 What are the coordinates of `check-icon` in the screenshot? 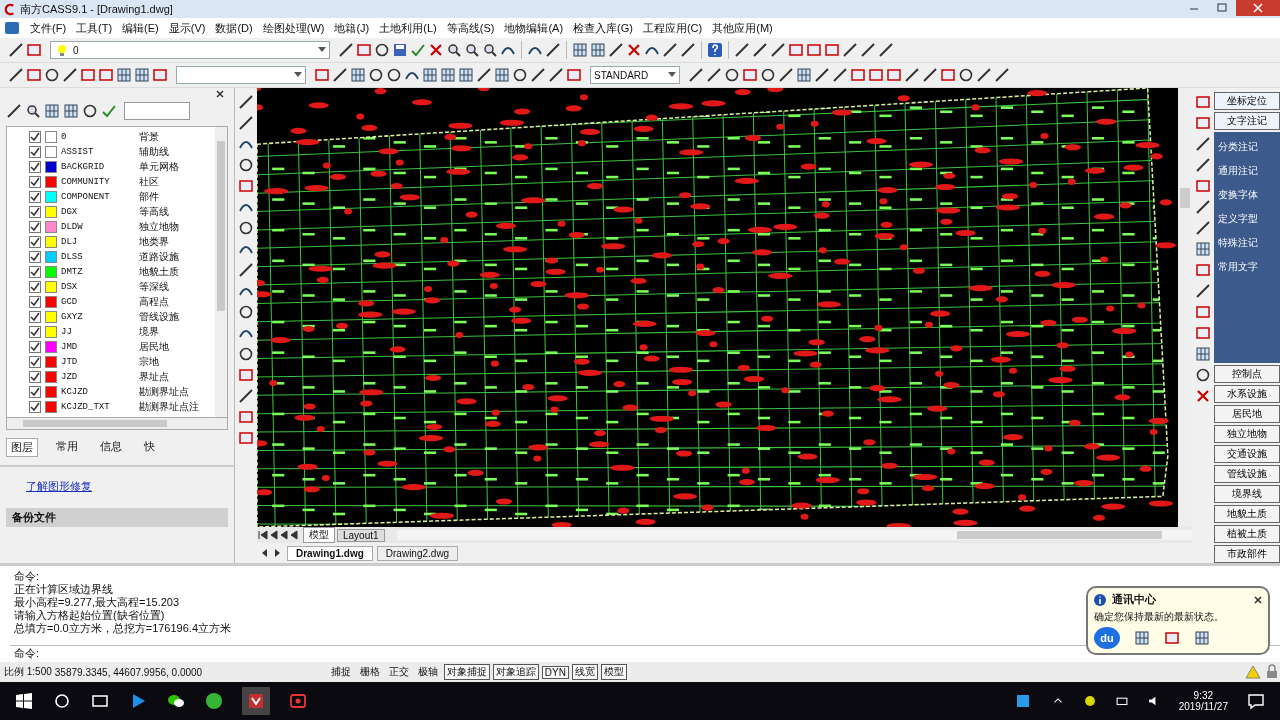 It's located at (109, 111).